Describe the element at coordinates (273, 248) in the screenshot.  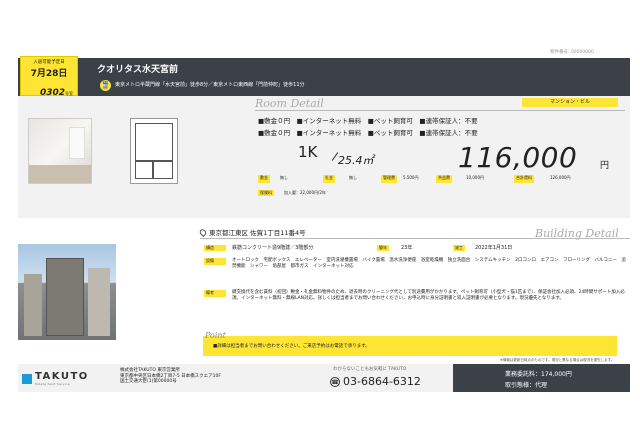
I see `structure-value: 鉄筋コンクリート造9階建／3階部分` at that location.